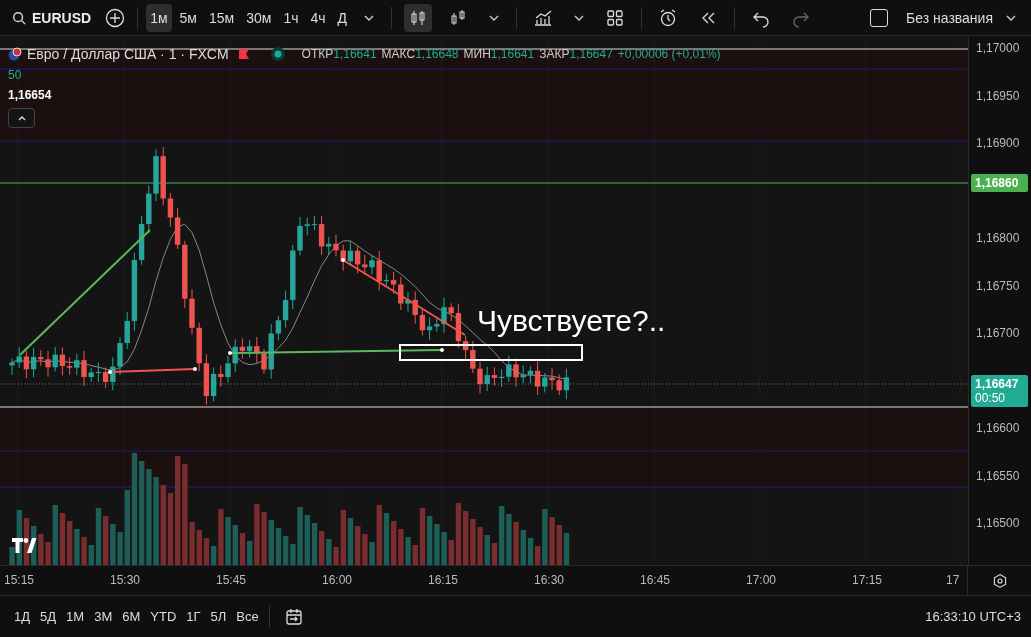 Image resolution: width=1031 pixels, height=637 pixels. Describe the element at coordinates (188, 17) in the screenshot. I see `interval-button: 5м` at that location.